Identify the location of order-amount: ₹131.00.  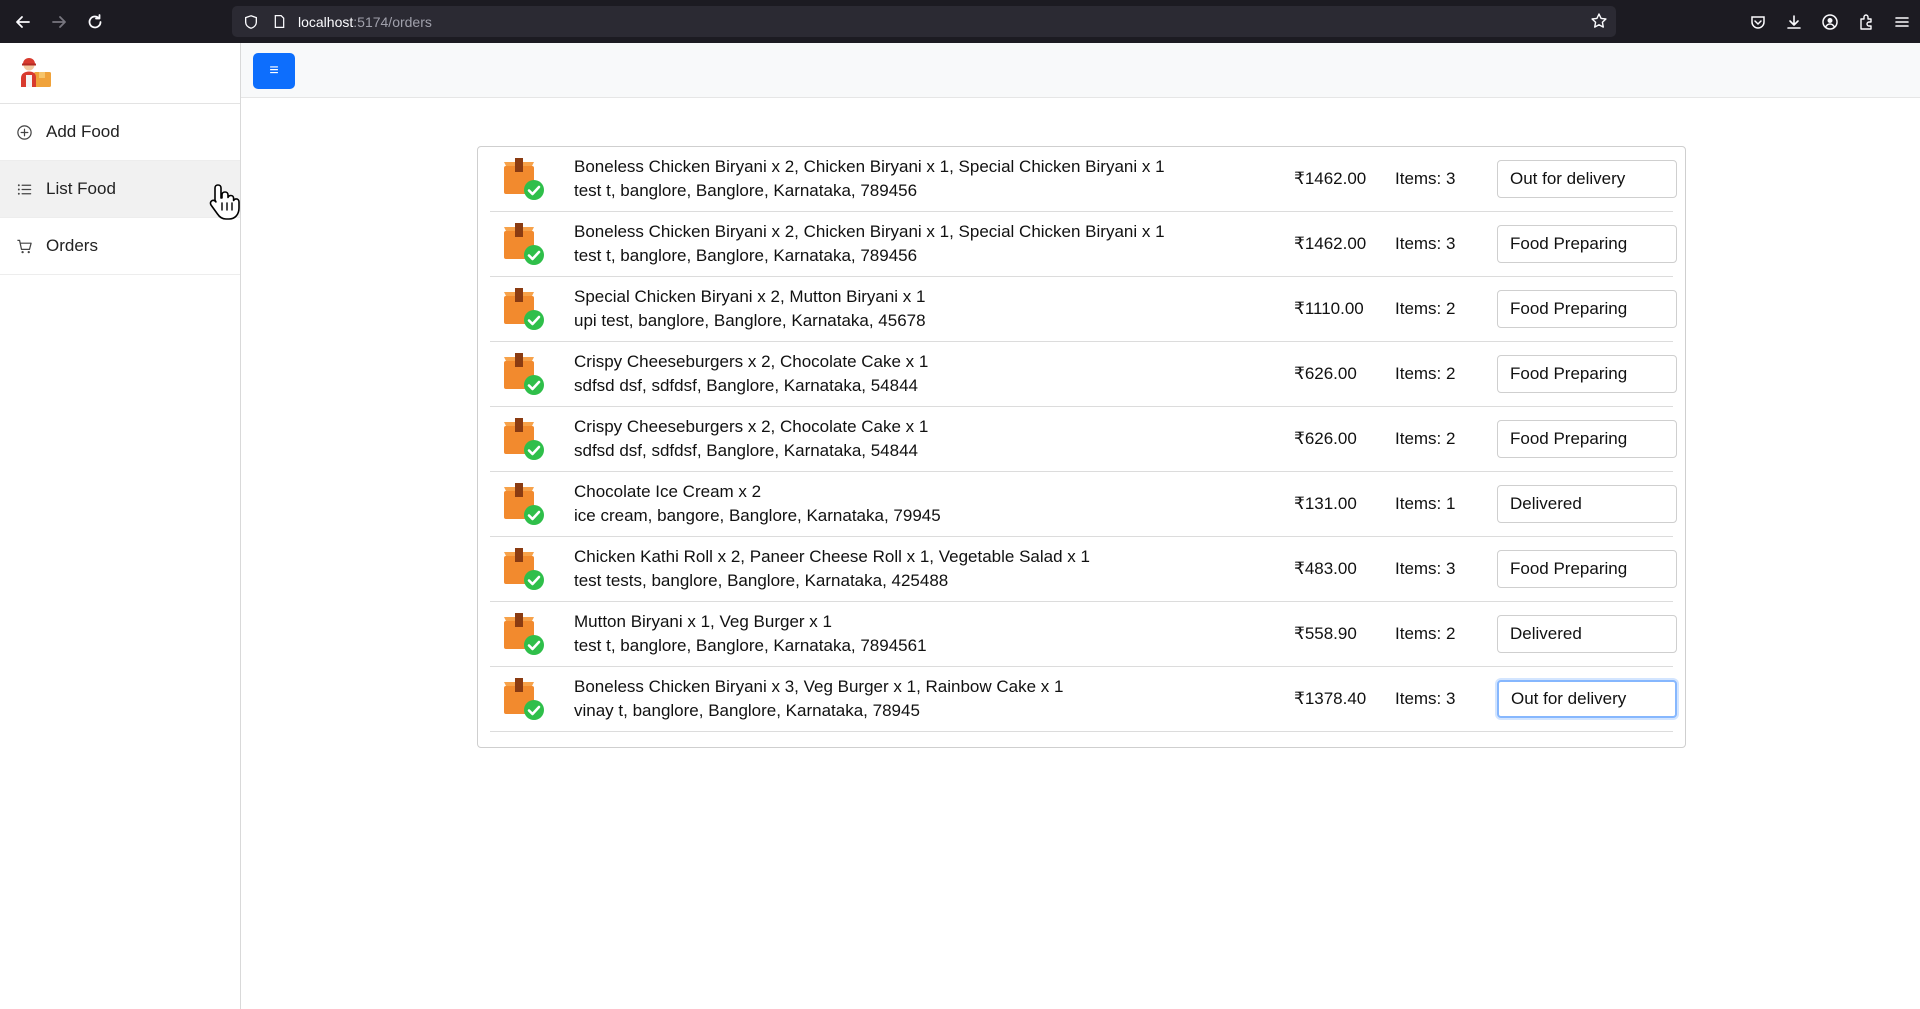
(1325, 503).